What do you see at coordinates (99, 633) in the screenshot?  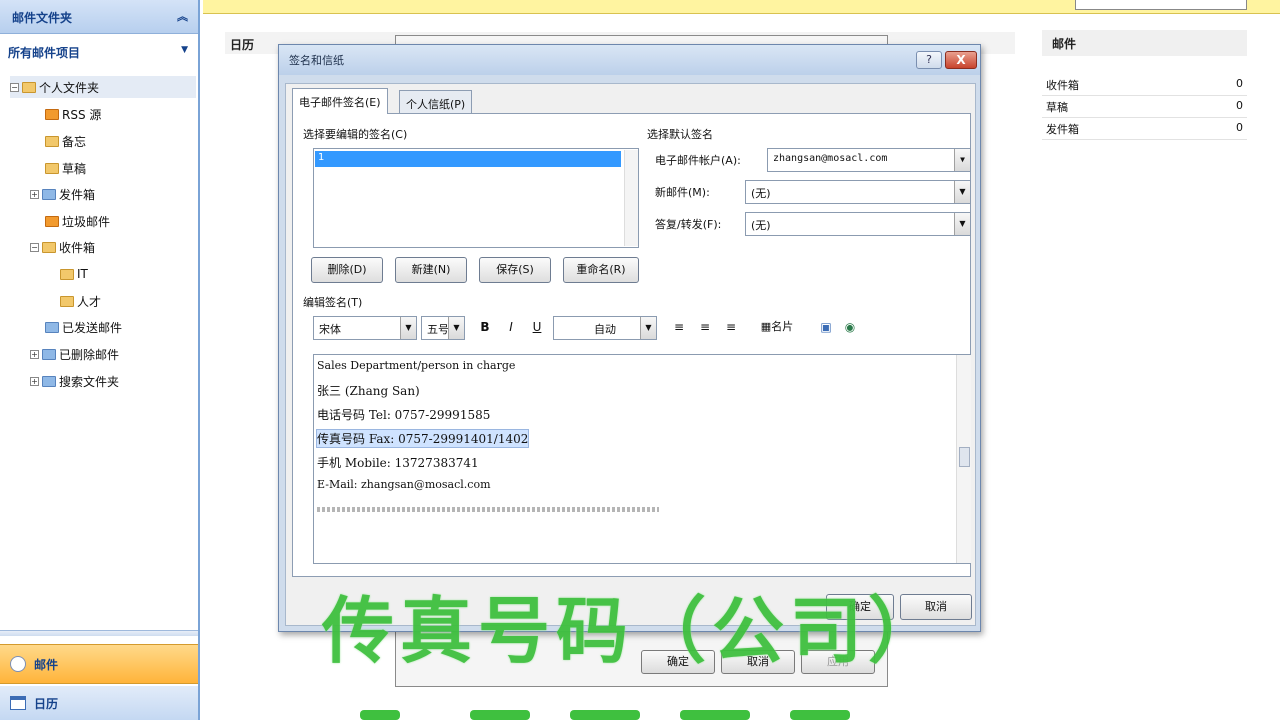 I see `pane-resize-grip` at bounding box center [99, 633].